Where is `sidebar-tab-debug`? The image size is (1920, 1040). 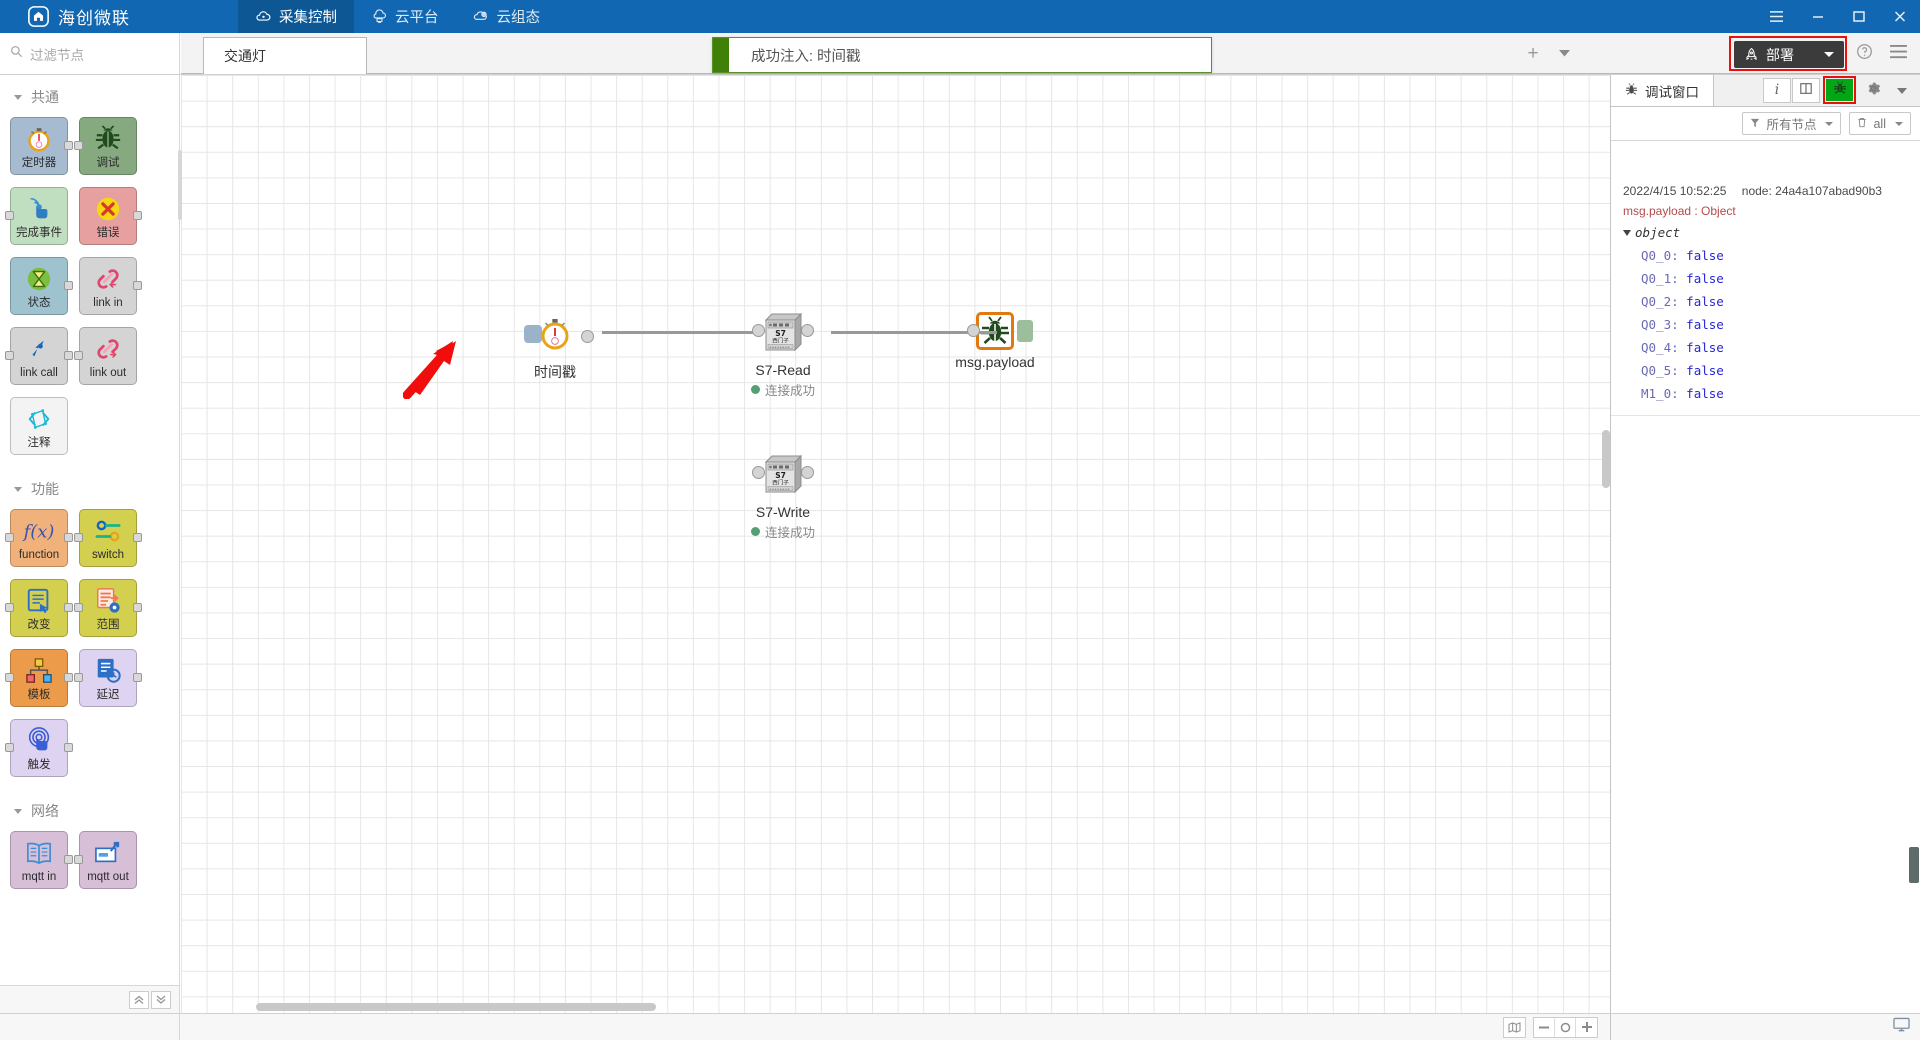 sidebar-tab-debug is located at coordinates (1839, 90).